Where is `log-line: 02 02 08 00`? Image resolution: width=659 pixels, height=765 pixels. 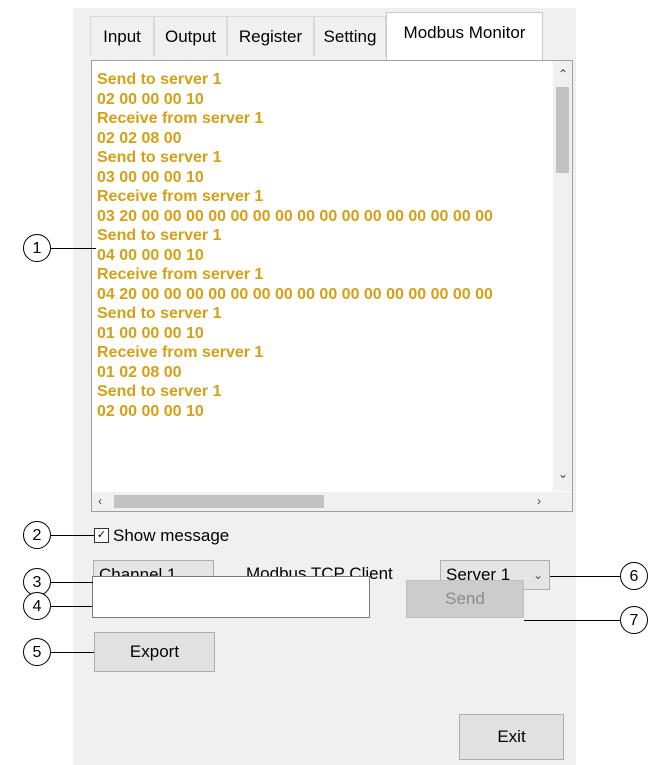
log-line: 02 02 08 00 is located at coordinates (139, 138).